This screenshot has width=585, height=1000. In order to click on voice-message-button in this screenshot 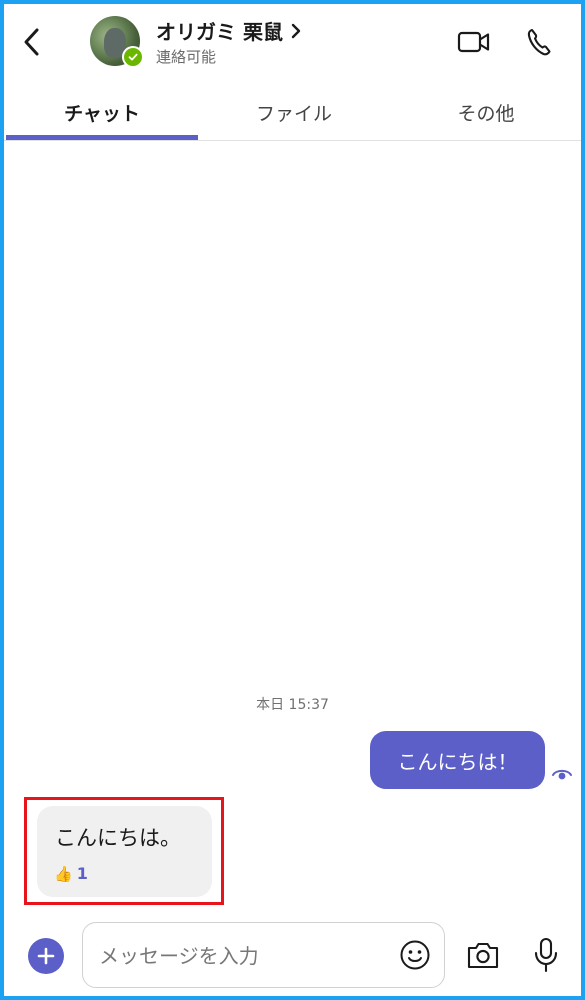, I will do `click(546, 955)`.